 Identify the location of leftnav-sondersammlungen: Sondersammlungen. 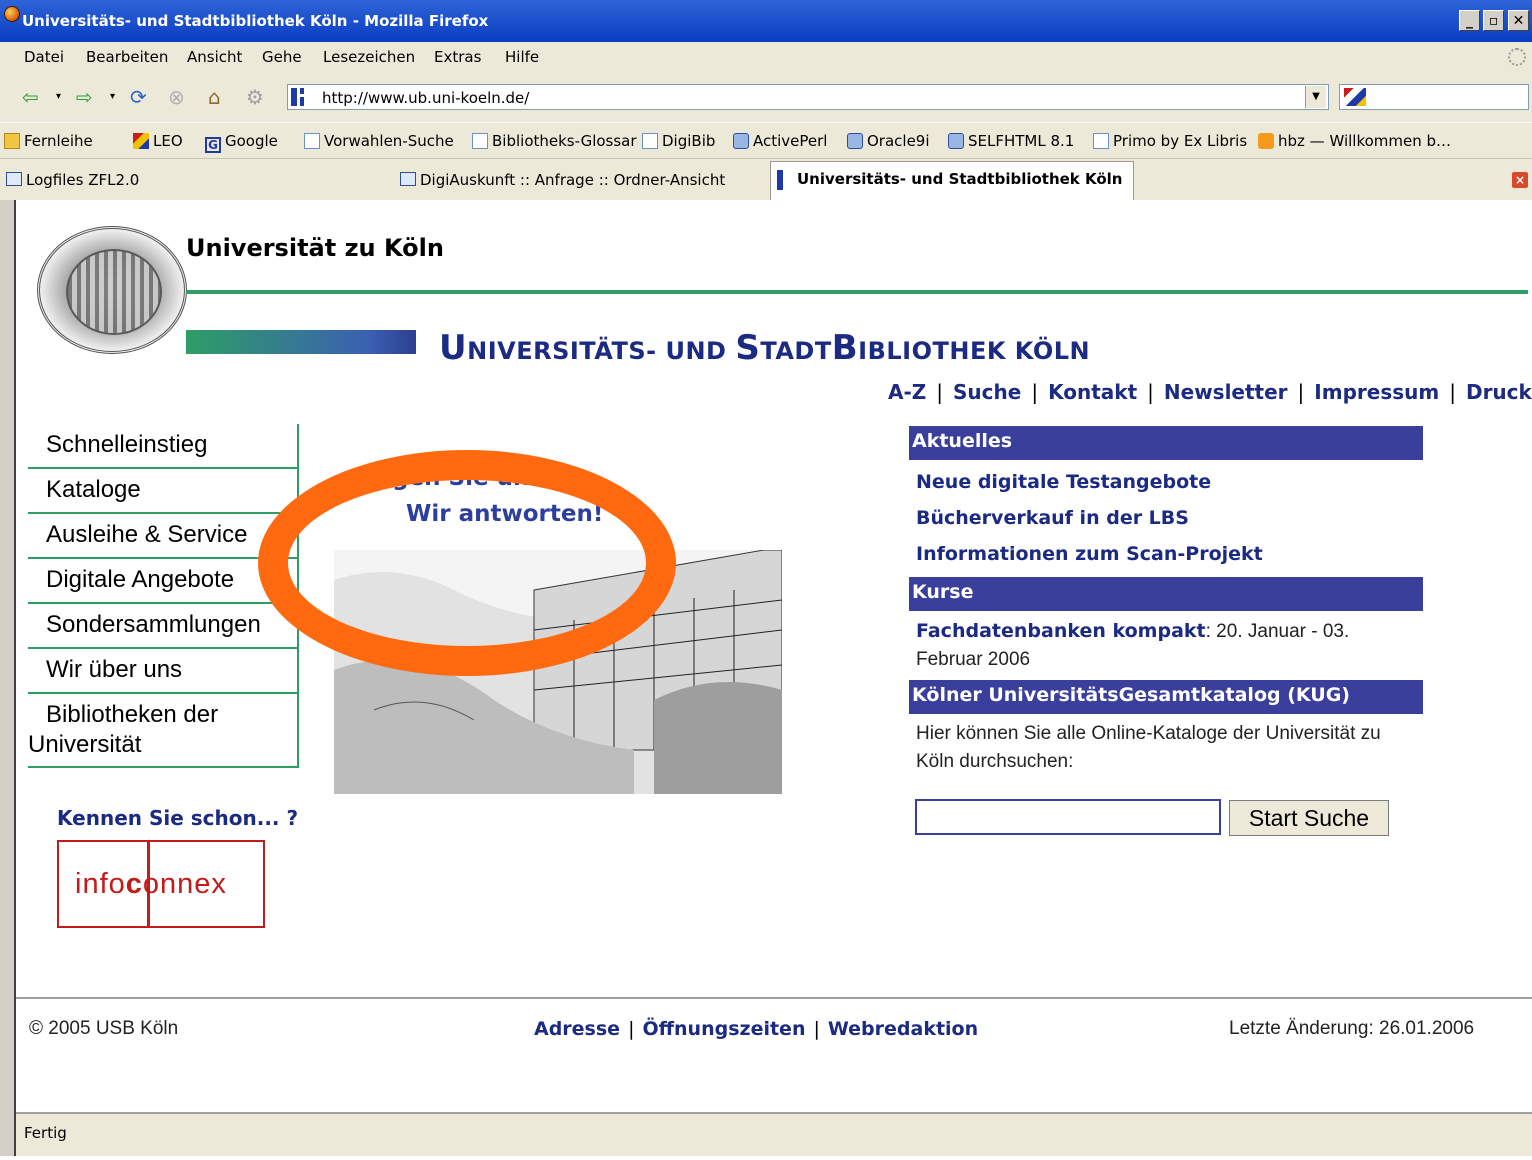
(162, 626).